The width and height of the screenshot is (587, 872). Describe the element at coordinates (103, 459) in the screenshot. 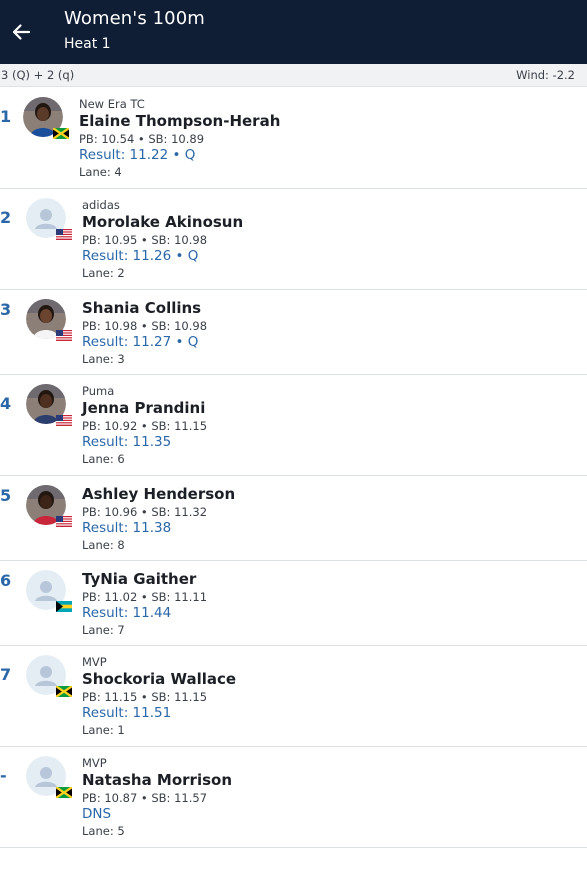

I see `lane-number: Lane: 6` at that location.